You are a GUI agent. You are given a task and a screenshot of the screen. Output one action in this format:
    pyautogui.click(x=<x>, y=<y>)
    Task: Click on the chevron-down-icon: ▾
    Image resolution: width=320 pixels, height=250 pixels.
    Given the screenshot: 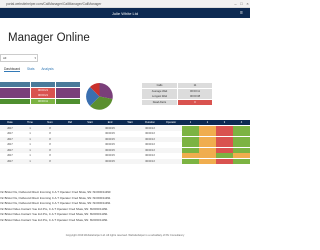 What is the action you would take?
    pyautogui.click(x=35, y=57)
    